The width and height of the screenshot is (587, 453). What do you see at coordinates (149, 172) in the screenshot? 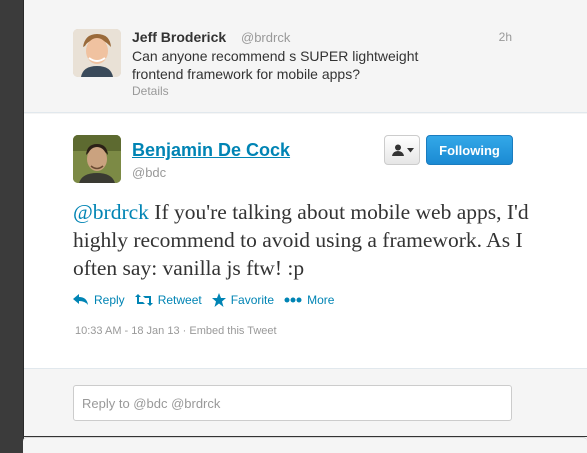
I see `author-screenname: @bdc` at bounding box center [149, 172].